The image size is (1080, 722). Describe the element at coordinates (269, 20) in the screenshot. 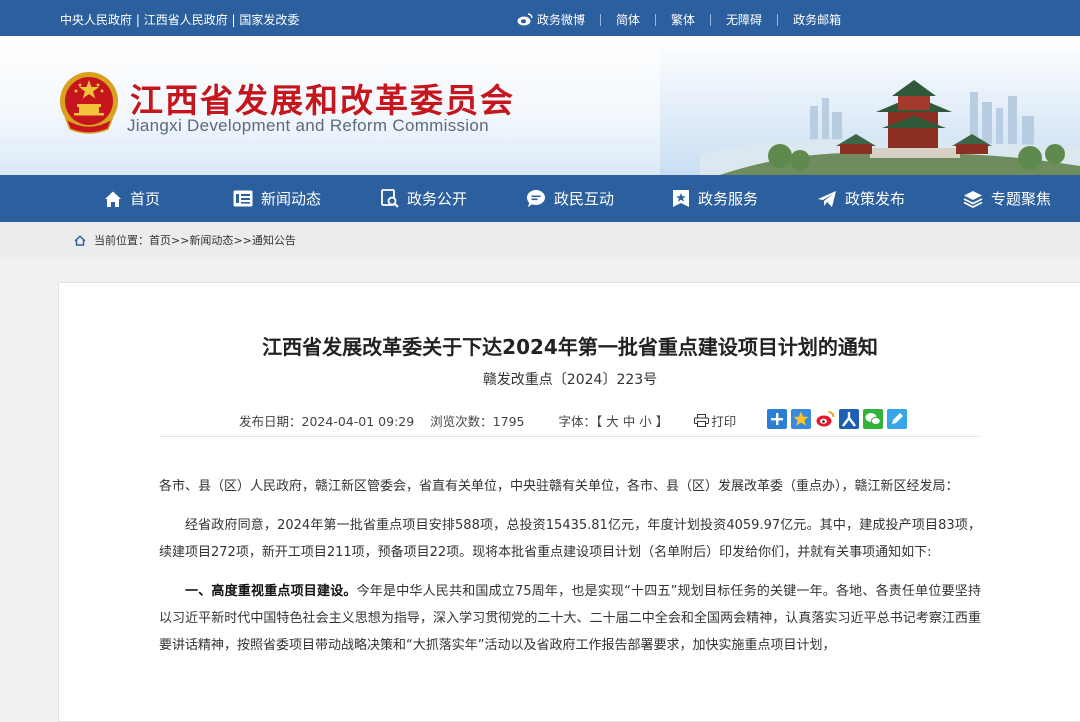

I see `link-ndrc: 国家发改委` at that location.